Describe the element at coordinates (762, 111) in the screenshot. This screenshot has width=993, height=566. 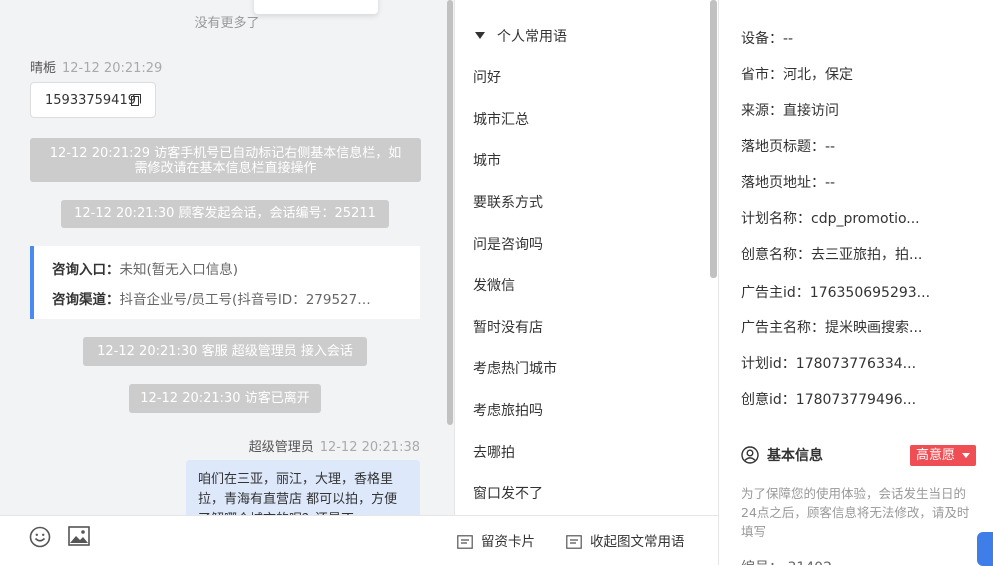
I see `info-label: 来源：` at that location.